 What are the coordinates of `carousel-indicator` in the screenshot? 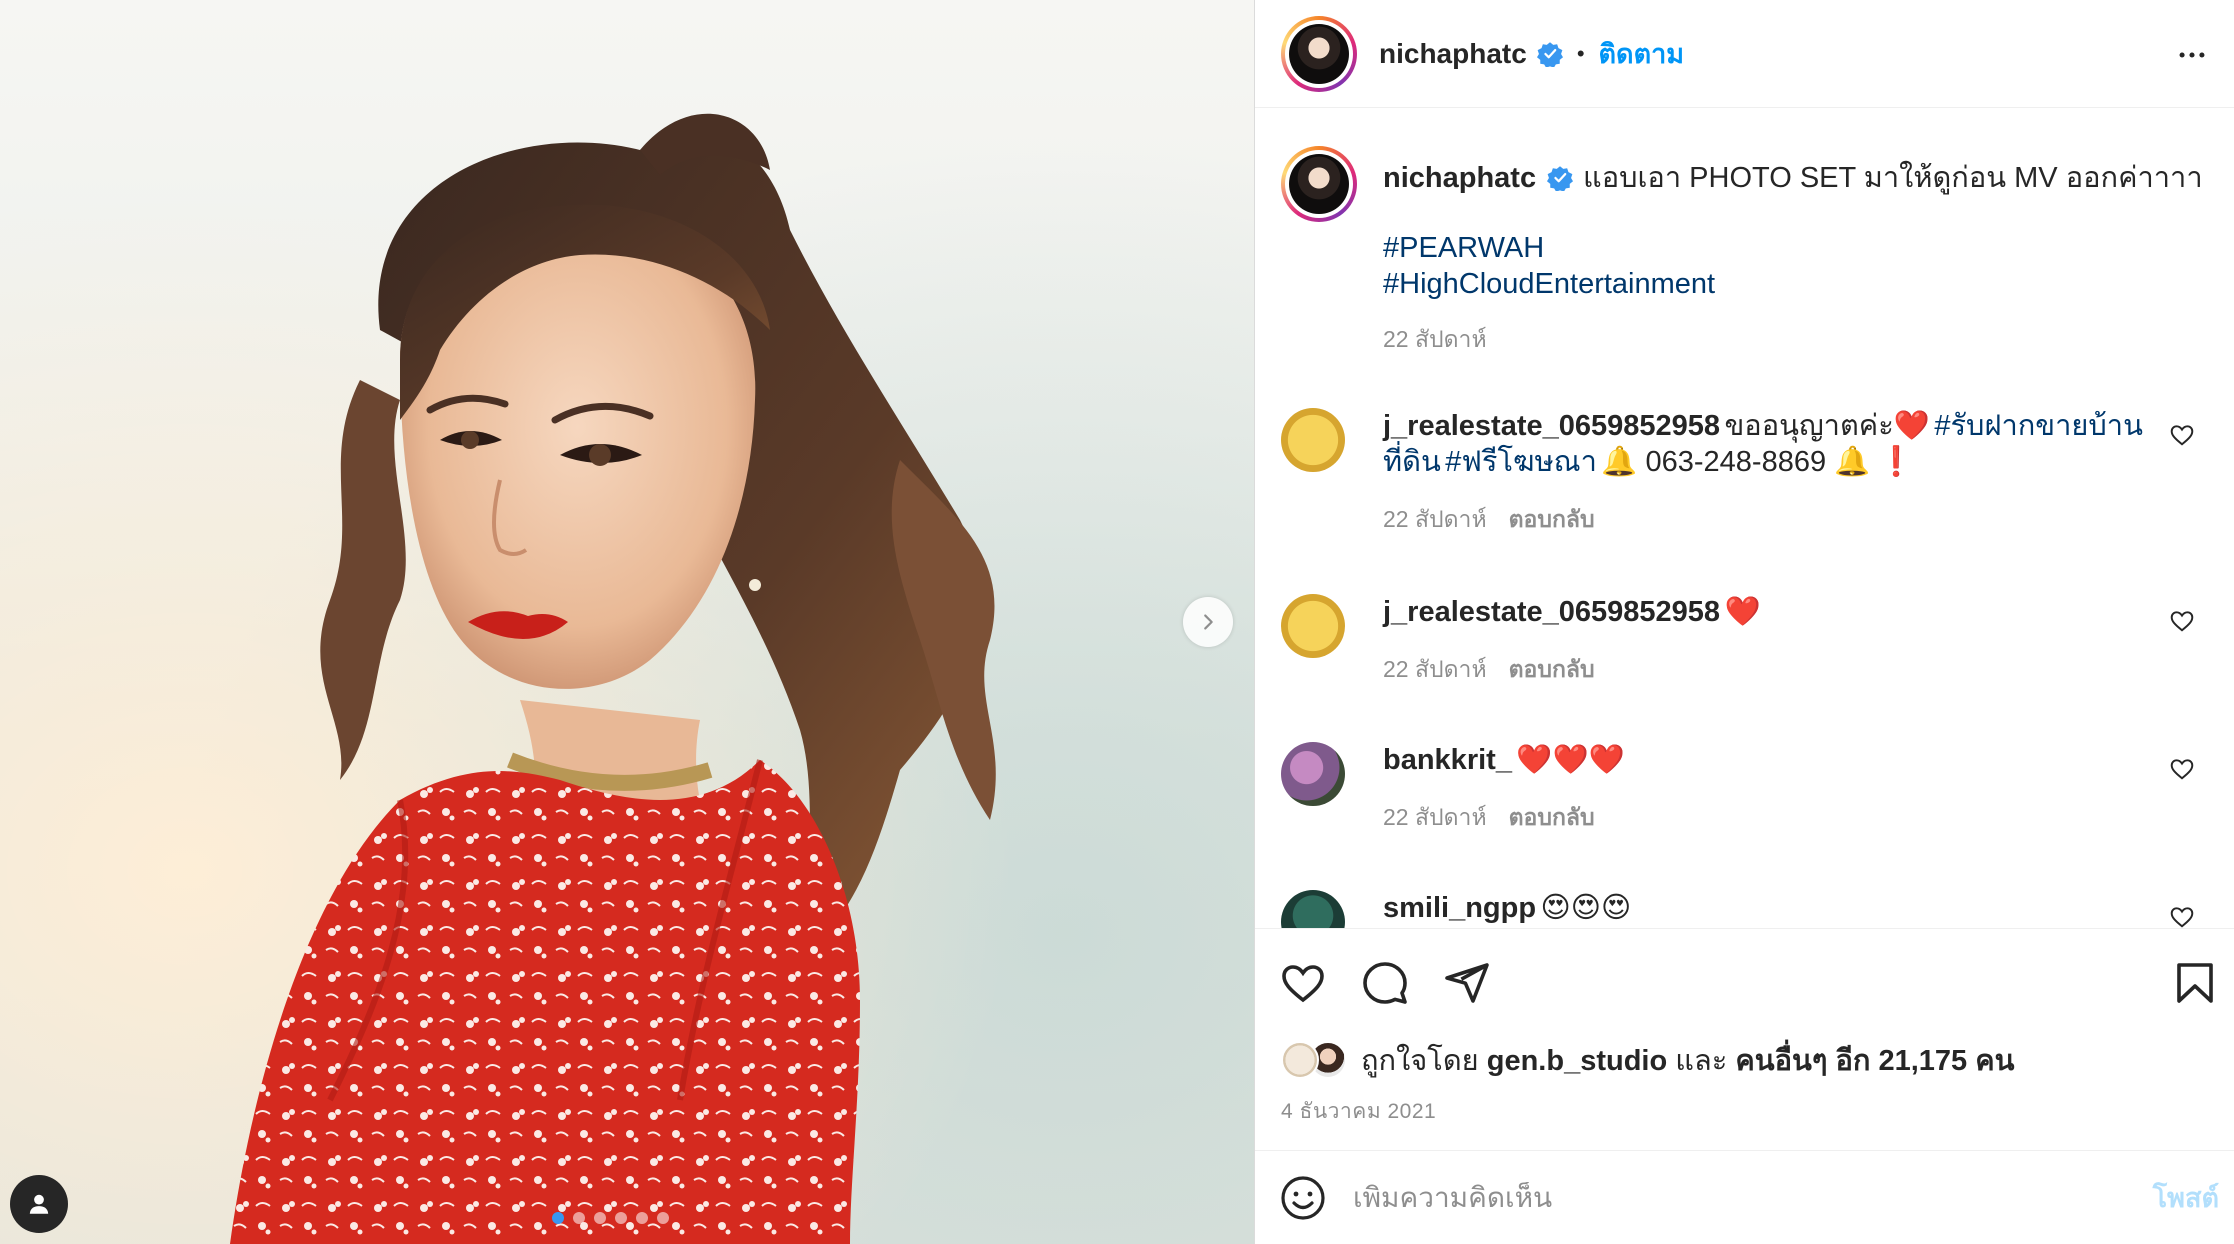 It's located at (610, 1218).